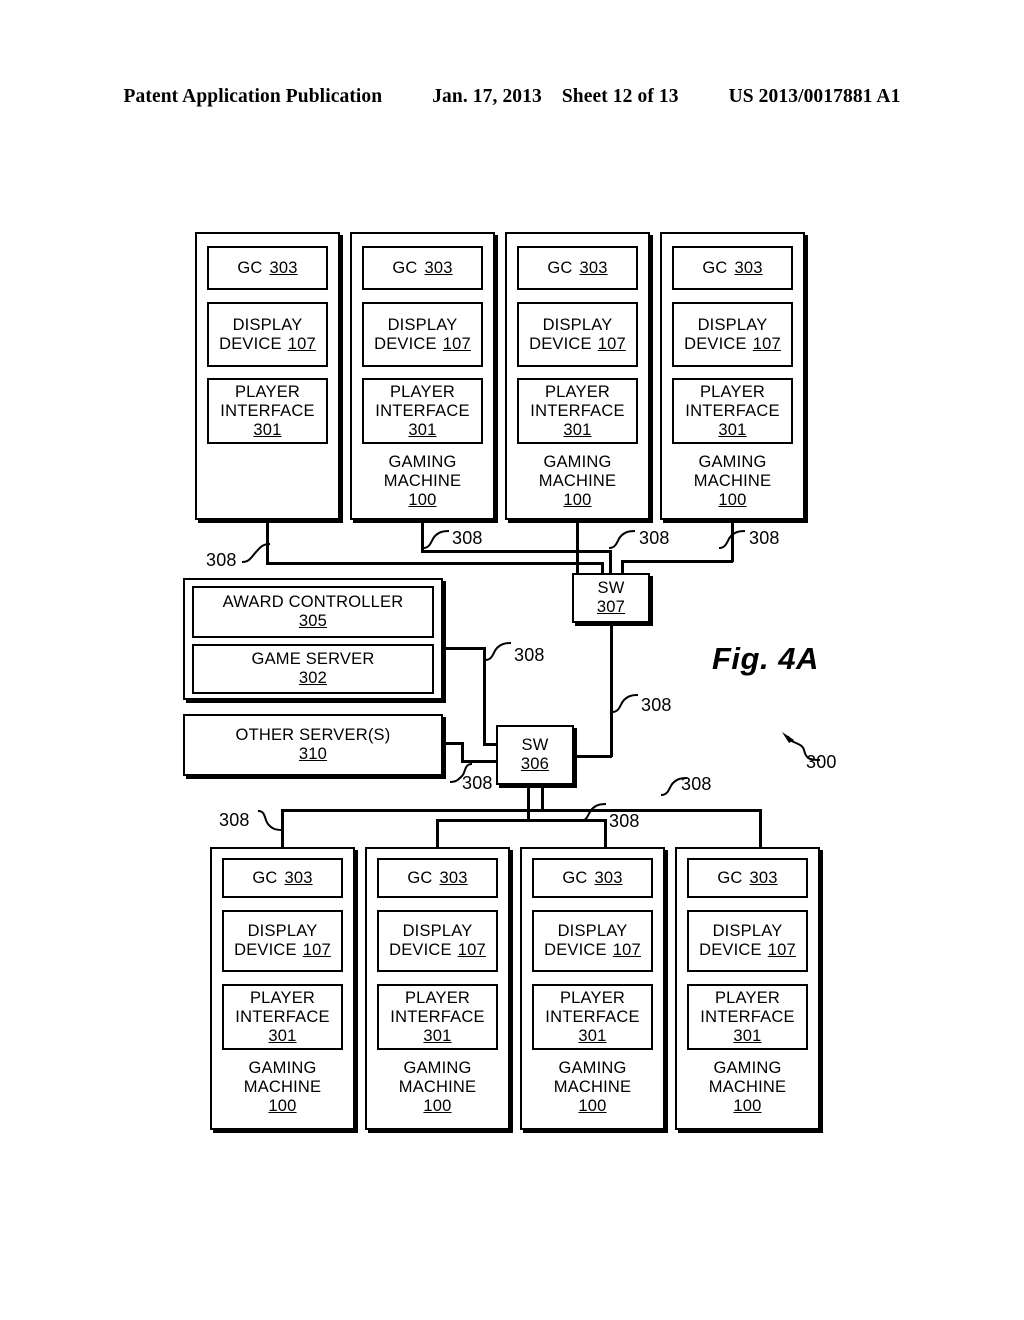 The width and height of the screenshot is (1024, 1320). I want to click on ref-308-bot-far-left: 308, so click(234, 820).